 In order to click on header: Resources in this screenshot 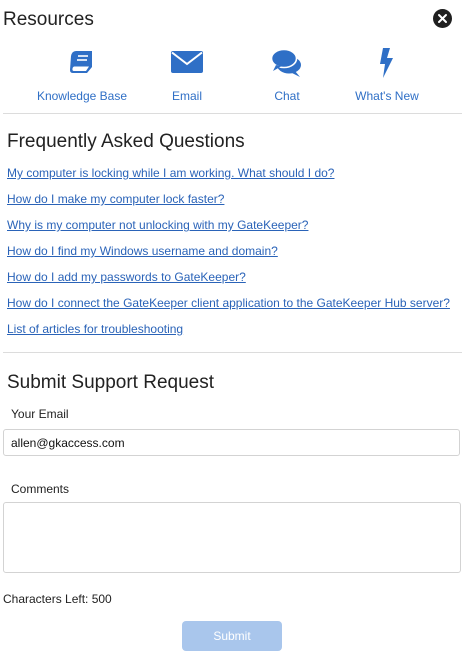, I will do `click(233, 20)`.